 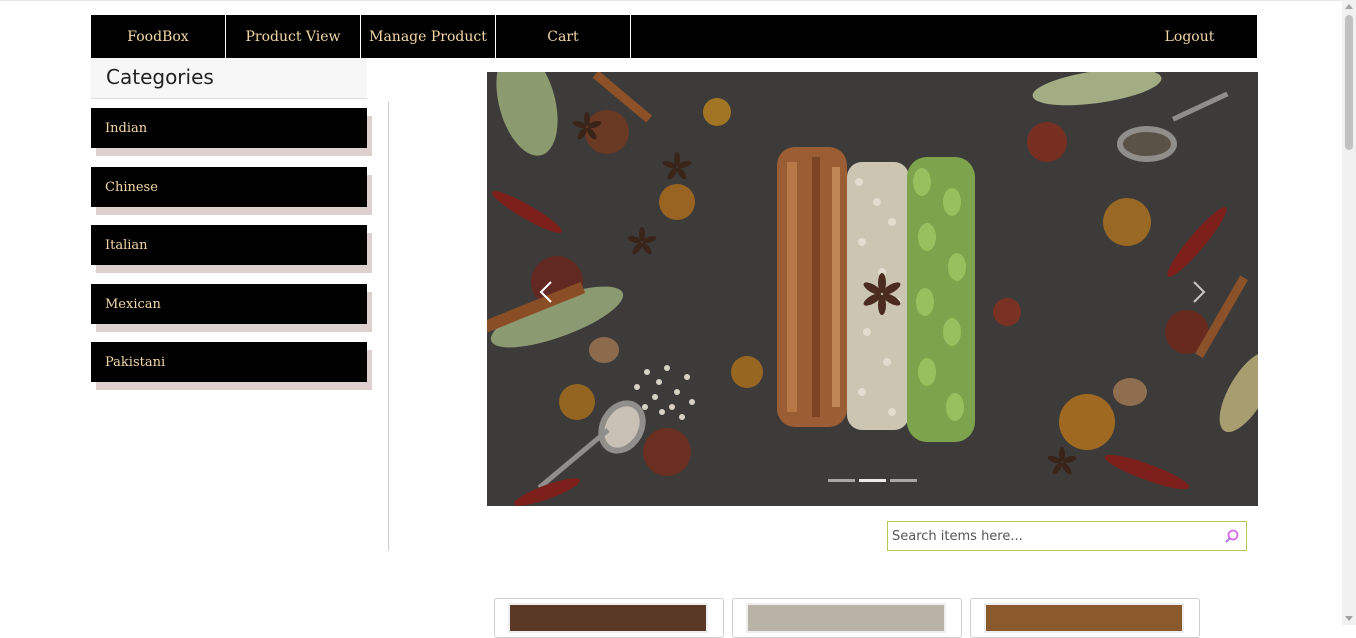 I want to click on category-chinese: Chinese, so click(x=229, y=187).